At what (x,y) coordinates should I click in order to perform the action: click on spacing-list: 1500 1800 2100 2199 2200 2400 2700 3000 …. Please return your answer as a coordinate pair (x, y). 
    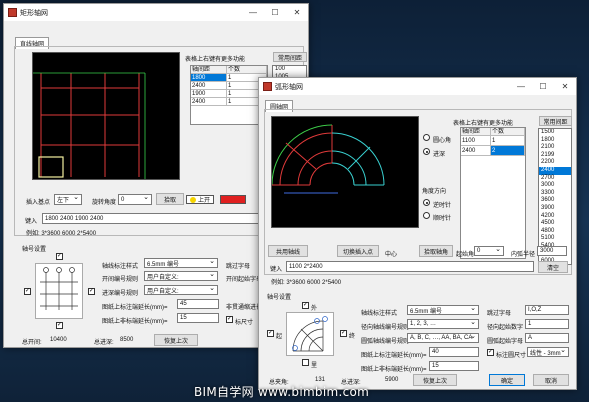
    Looking at the image, I should click on (555, 196).